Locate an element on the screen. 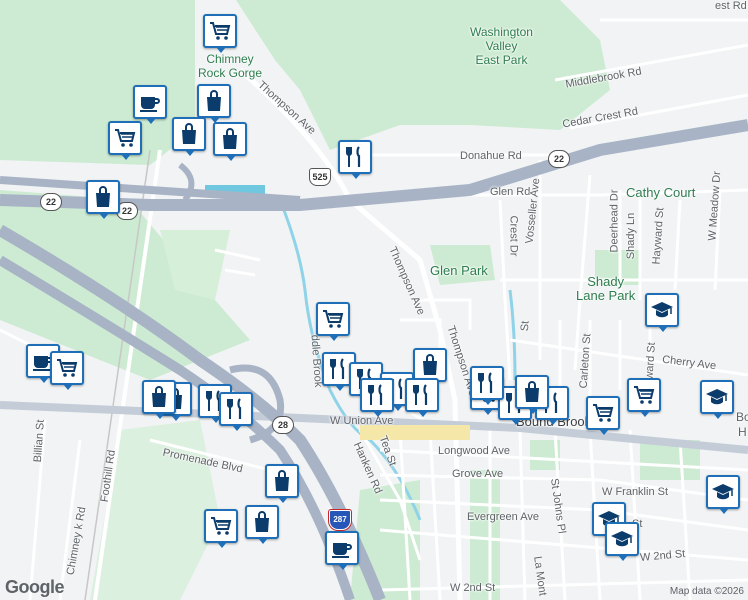 This screenshot has height=600, width=748. street-glen: Glen Rd is located at coordinates (510, 192).